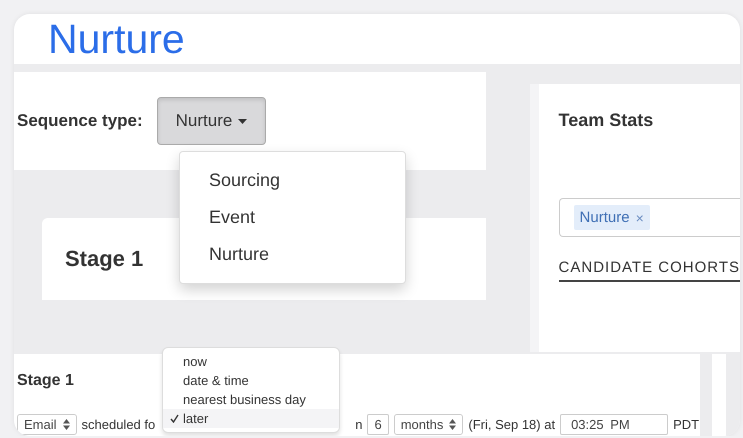  What do you see at coordinates (292, 254) in the screenshot?
I see `menu-item: Nurture` at bounding box center [292, 254].